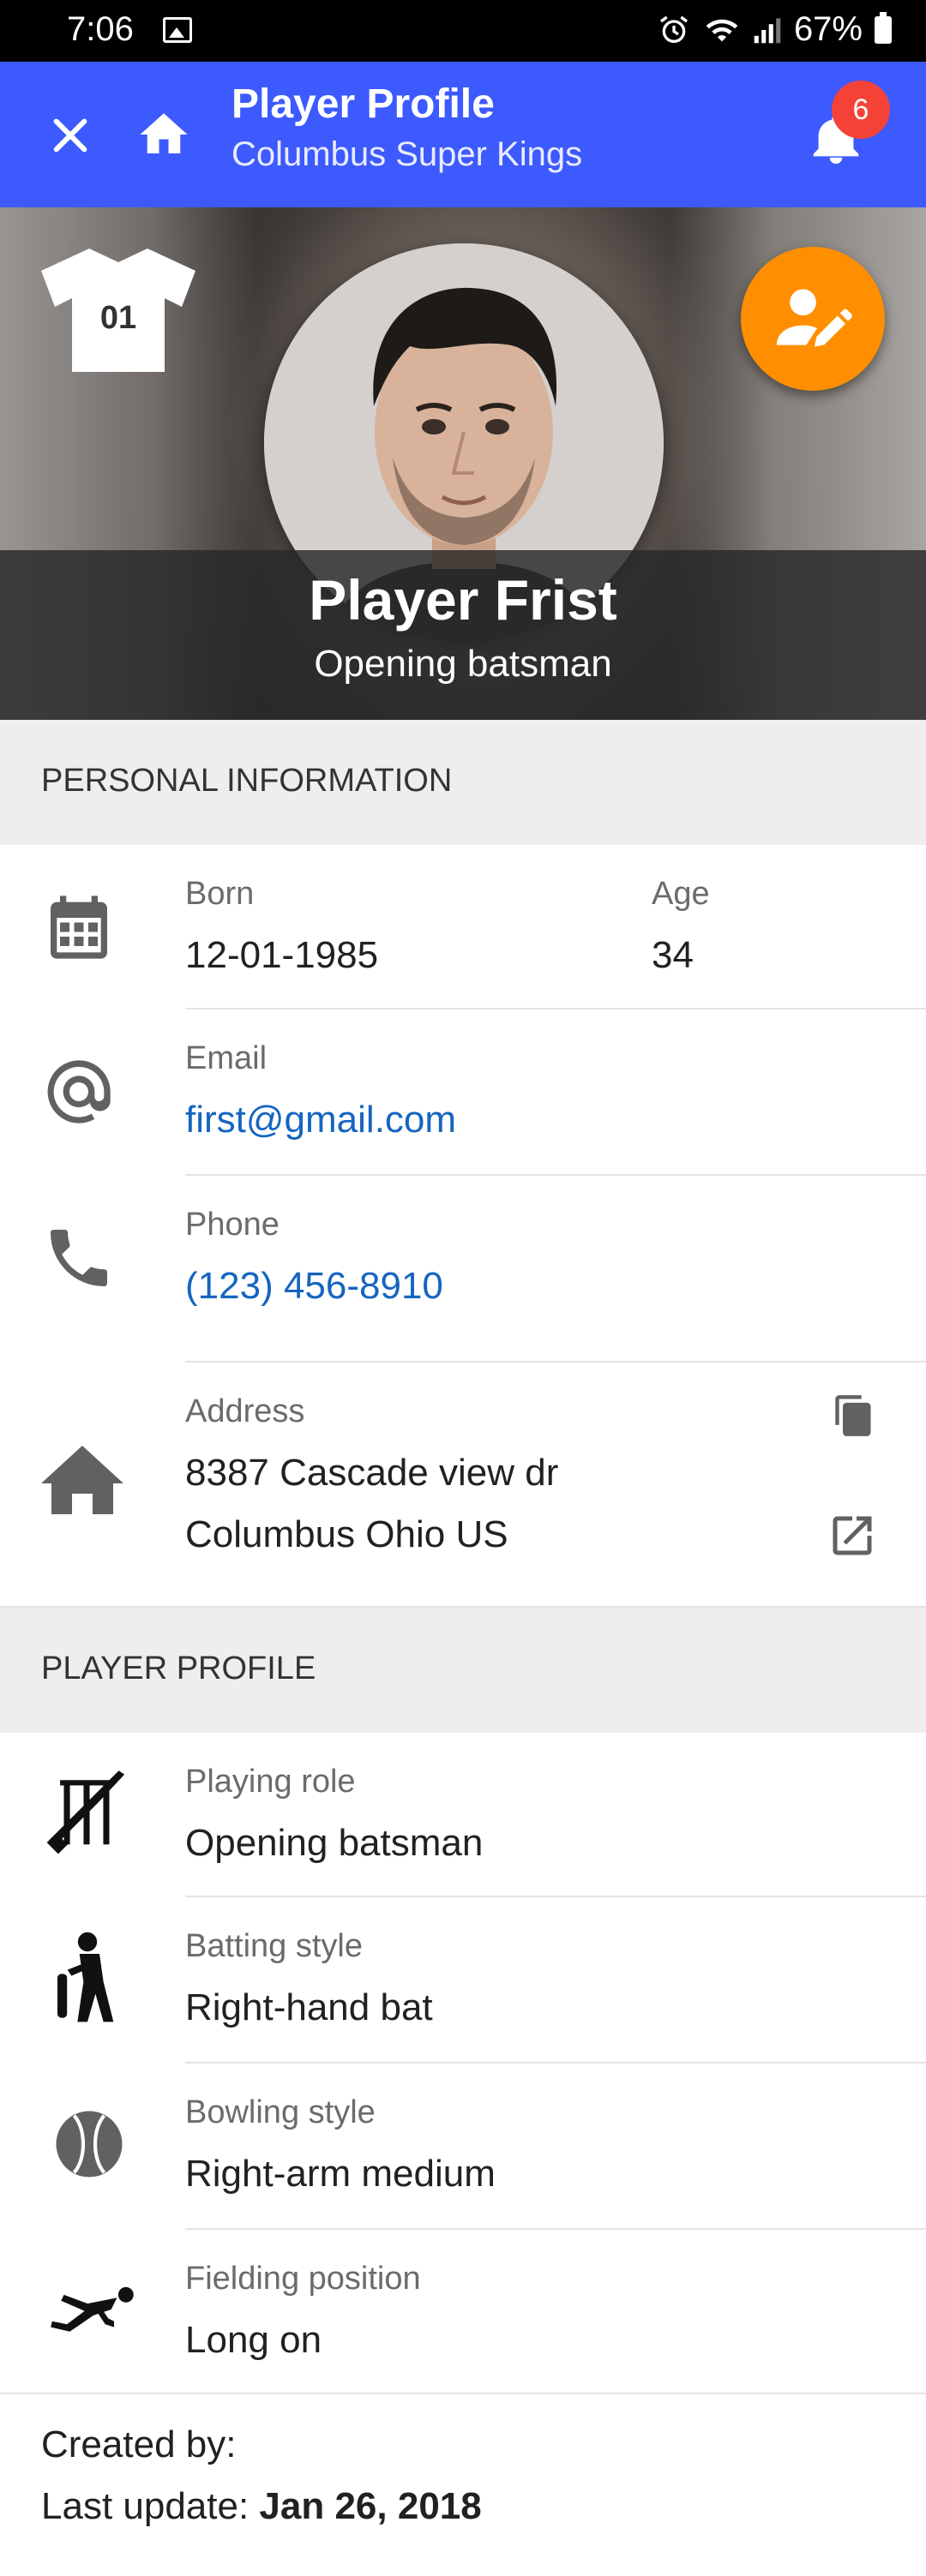 The width and height of the screenshot is (926, 2576). What do you see at coordinates (280, 2112) in the screenshot?
I see `bowling-style-label: Bowling style` at bounding box center [280, 2112].